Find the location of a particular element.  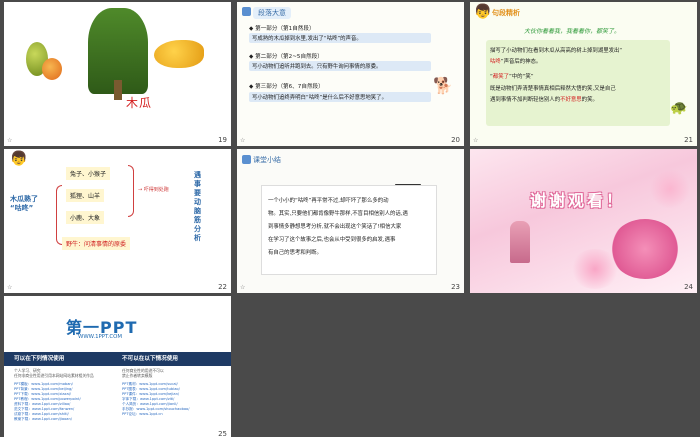

slide-title: 木瓜 is located at coordinates (139, 103).